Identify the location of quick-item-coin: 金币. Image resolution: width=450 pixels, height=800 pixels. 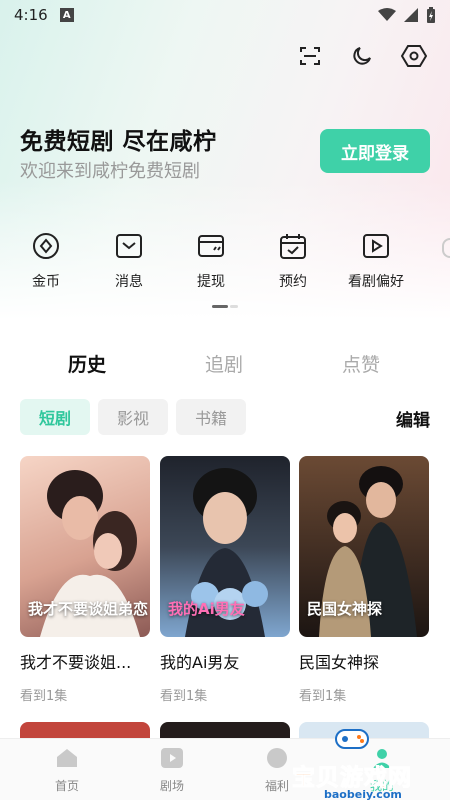
(46, 260).